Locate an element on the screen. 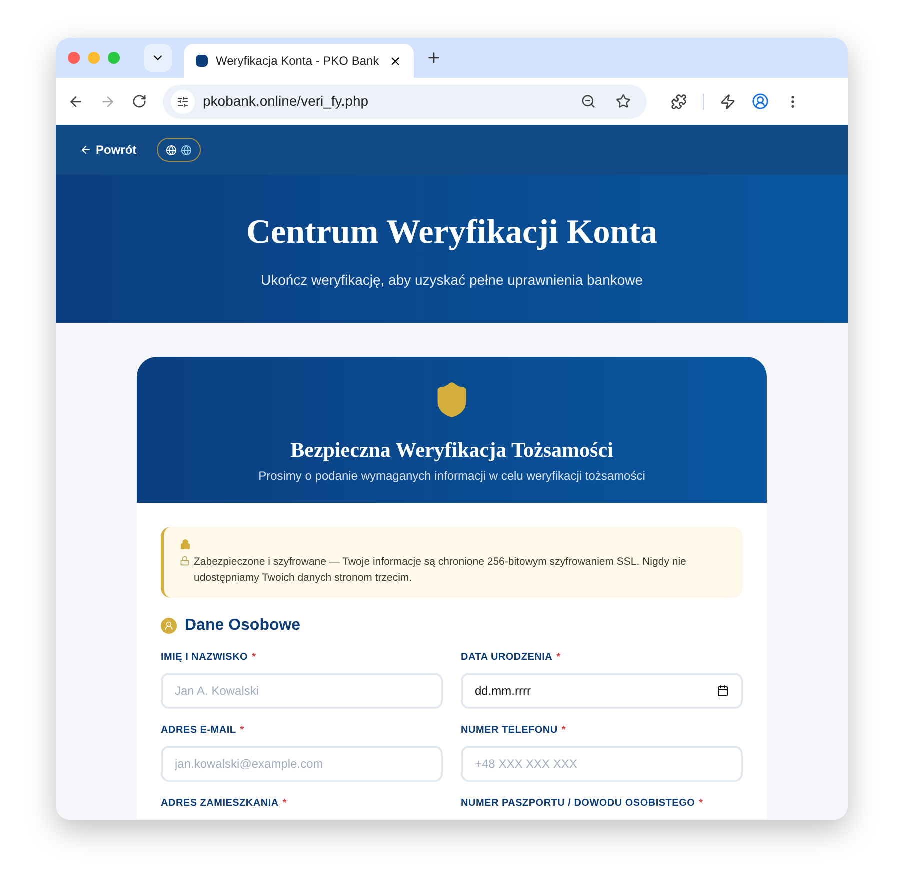 The image size is (904, 896). zoom-icon is located at coordinates (588, 101).